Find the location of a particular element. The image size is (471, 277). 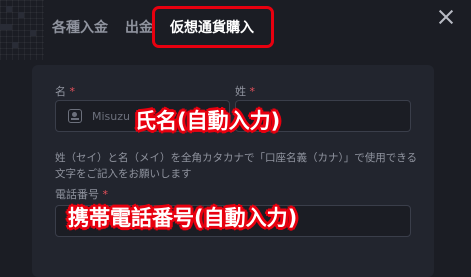

pixel-decoration is located at coordinates (22, 30).